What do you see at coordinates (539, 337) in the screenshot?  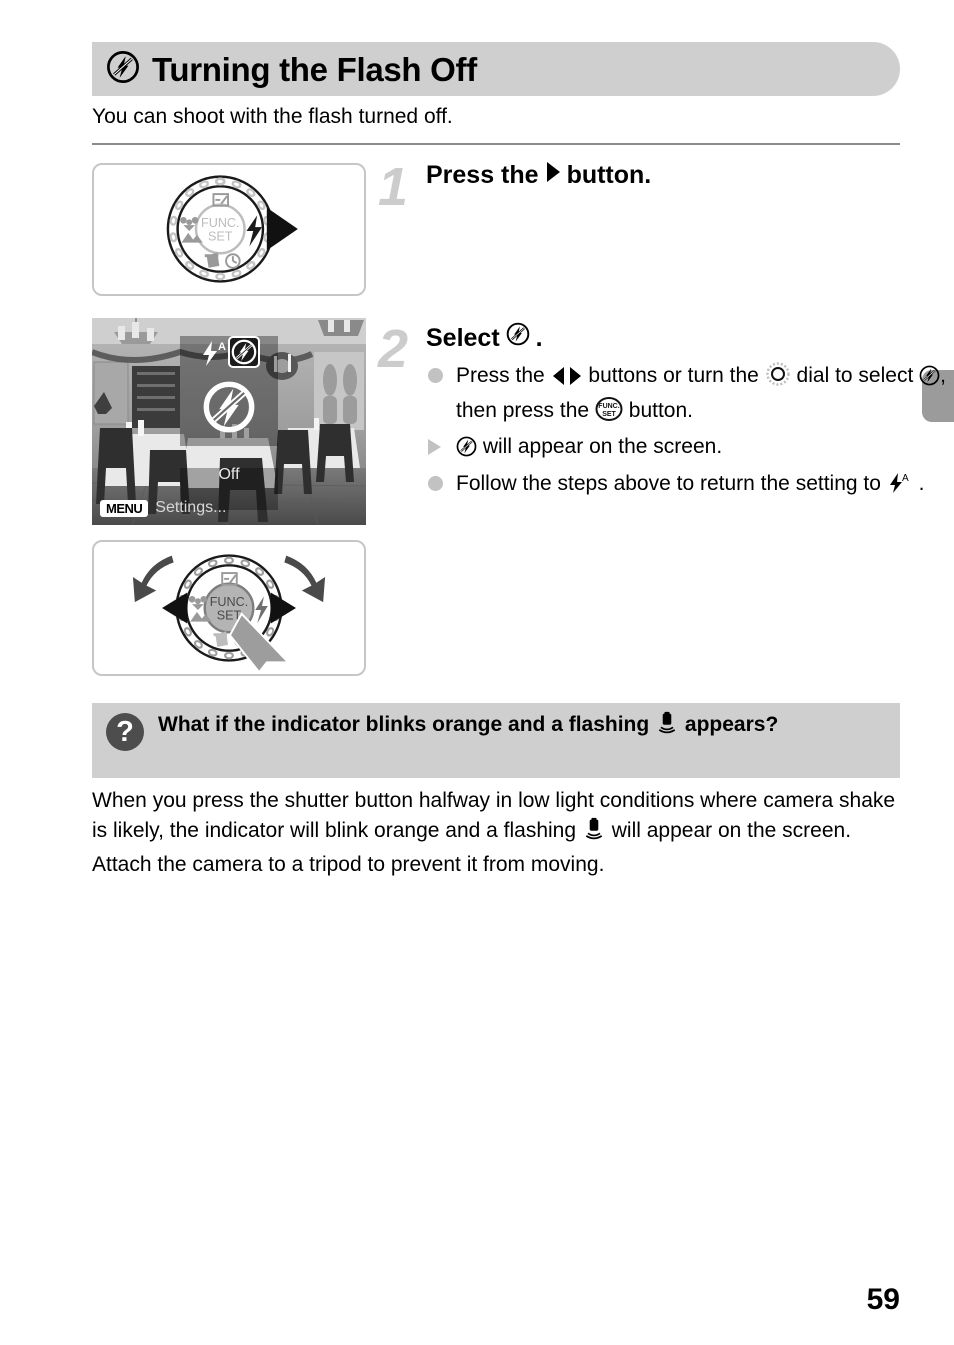 I see `step-2-heading-after: .` at bounding box center [539, 337].